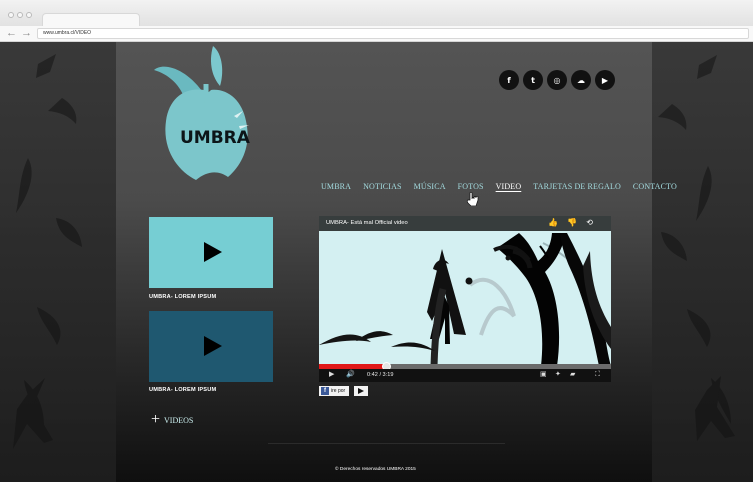 This screenshot has height=482, width=753. What do you see at coordinates (375, 469) in the screenshot?
I see `footer-copyright: © Derechos reservados UMBRA 2015` at bounding box center [375, 469].